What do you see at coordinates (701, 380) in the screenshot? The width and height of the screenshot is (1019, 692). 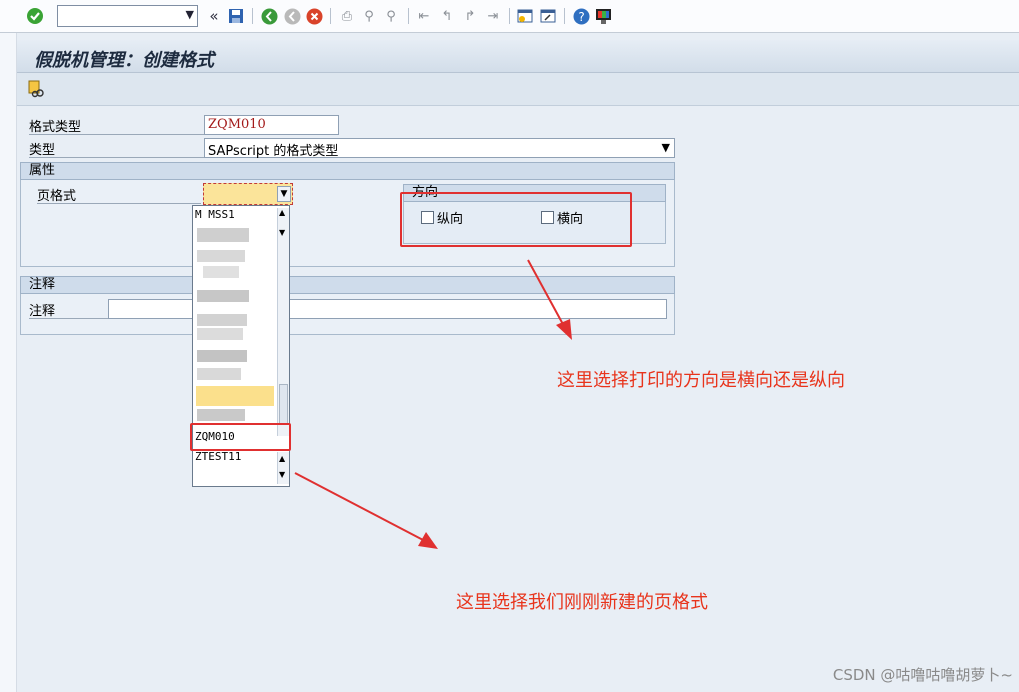 I see `orientation-annotation: 这里选择打印的方向是横向还是纵向` at bounding box center [701, 380].